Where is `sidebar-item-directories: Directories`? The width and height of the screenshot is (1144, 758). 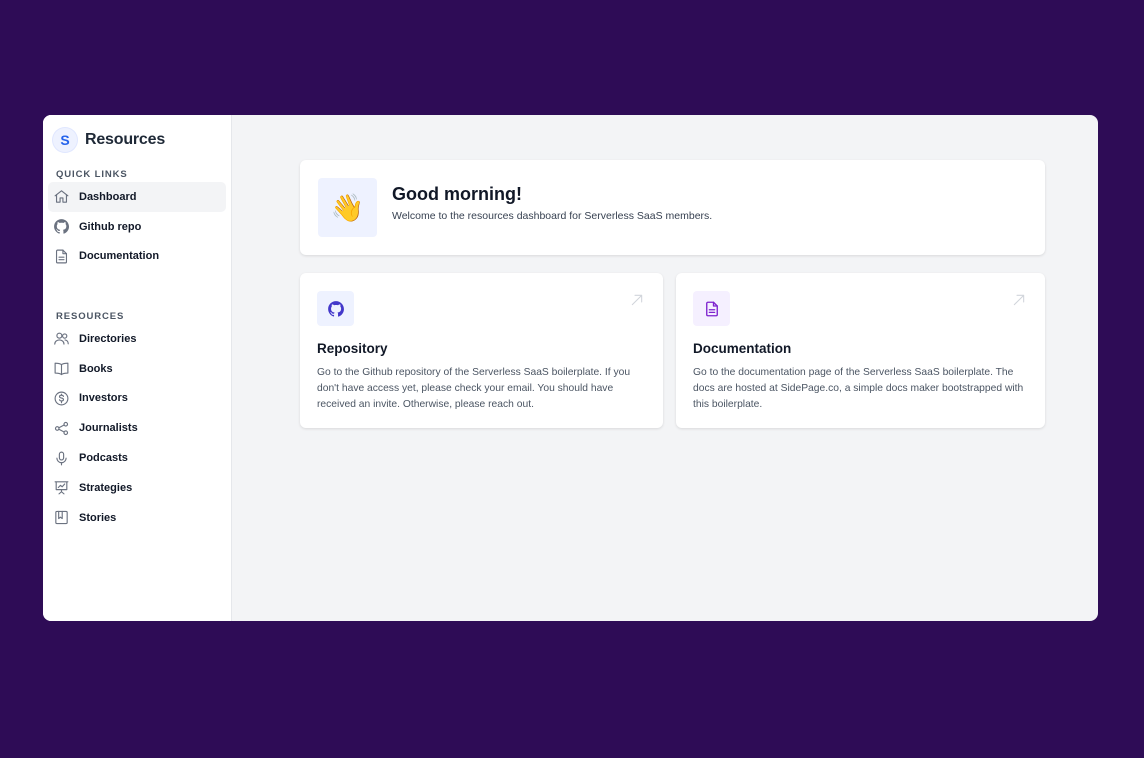 sidebar-item-directories: Directories is located at coordinates (137, 339).